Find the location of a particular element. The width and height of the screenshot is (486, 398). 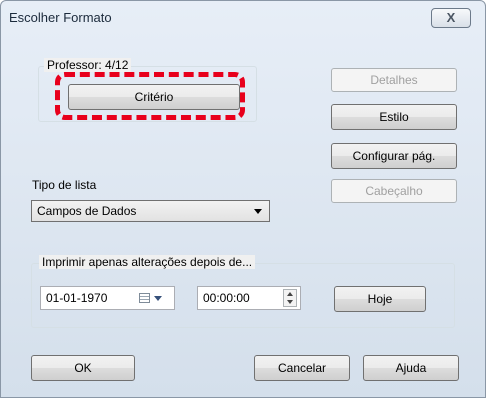

ajuda-label: Ajuda is located at coordinates (411, 368).